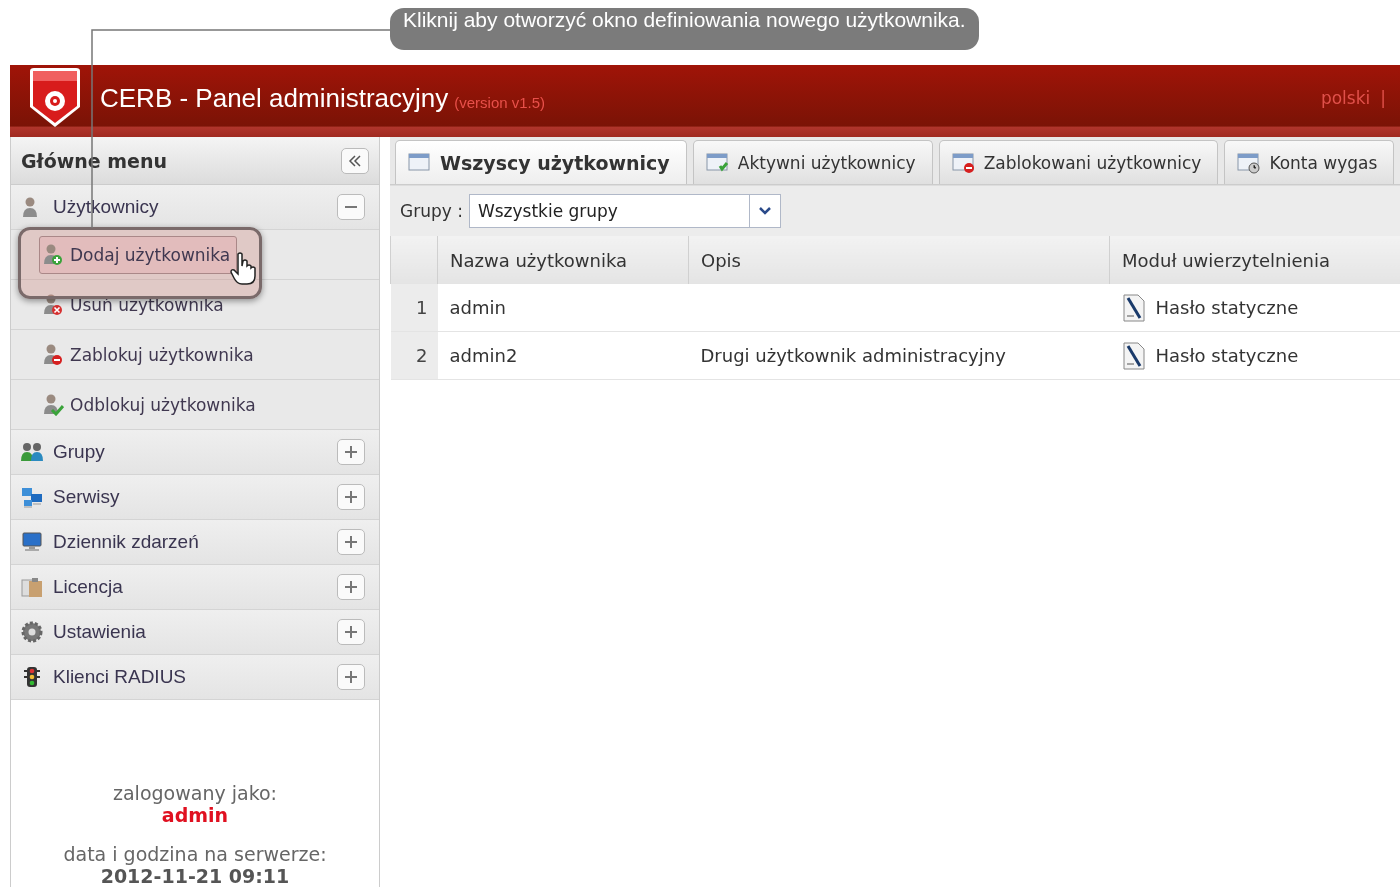 The width and height of the screenshot is (1400, 887). What do you see at coordinates (684, 29) in the screenshot?
I see `callout-tooltip: Kliknij aby otworzyć okno definiowania nowego użytkownika.` at bounding box center [684, 29].